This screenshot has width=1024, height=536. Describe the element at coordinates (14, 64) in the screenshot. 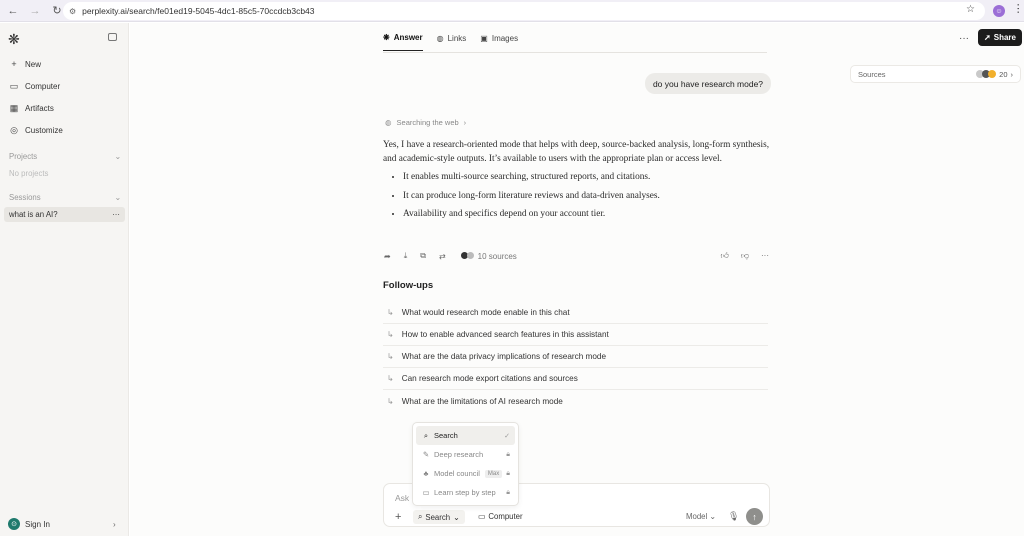

I see `plus-icon: +` at that location.